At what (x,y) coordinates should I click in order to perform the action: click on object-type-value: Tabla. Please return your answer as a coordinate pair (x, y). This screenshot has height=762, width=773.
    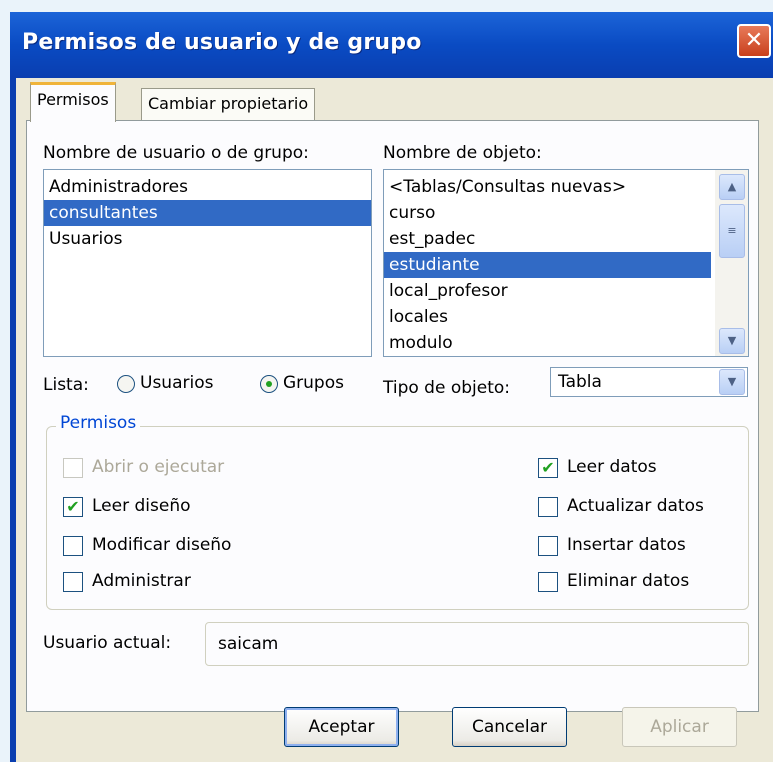
    Looking at the image, I should click on (580, 382).